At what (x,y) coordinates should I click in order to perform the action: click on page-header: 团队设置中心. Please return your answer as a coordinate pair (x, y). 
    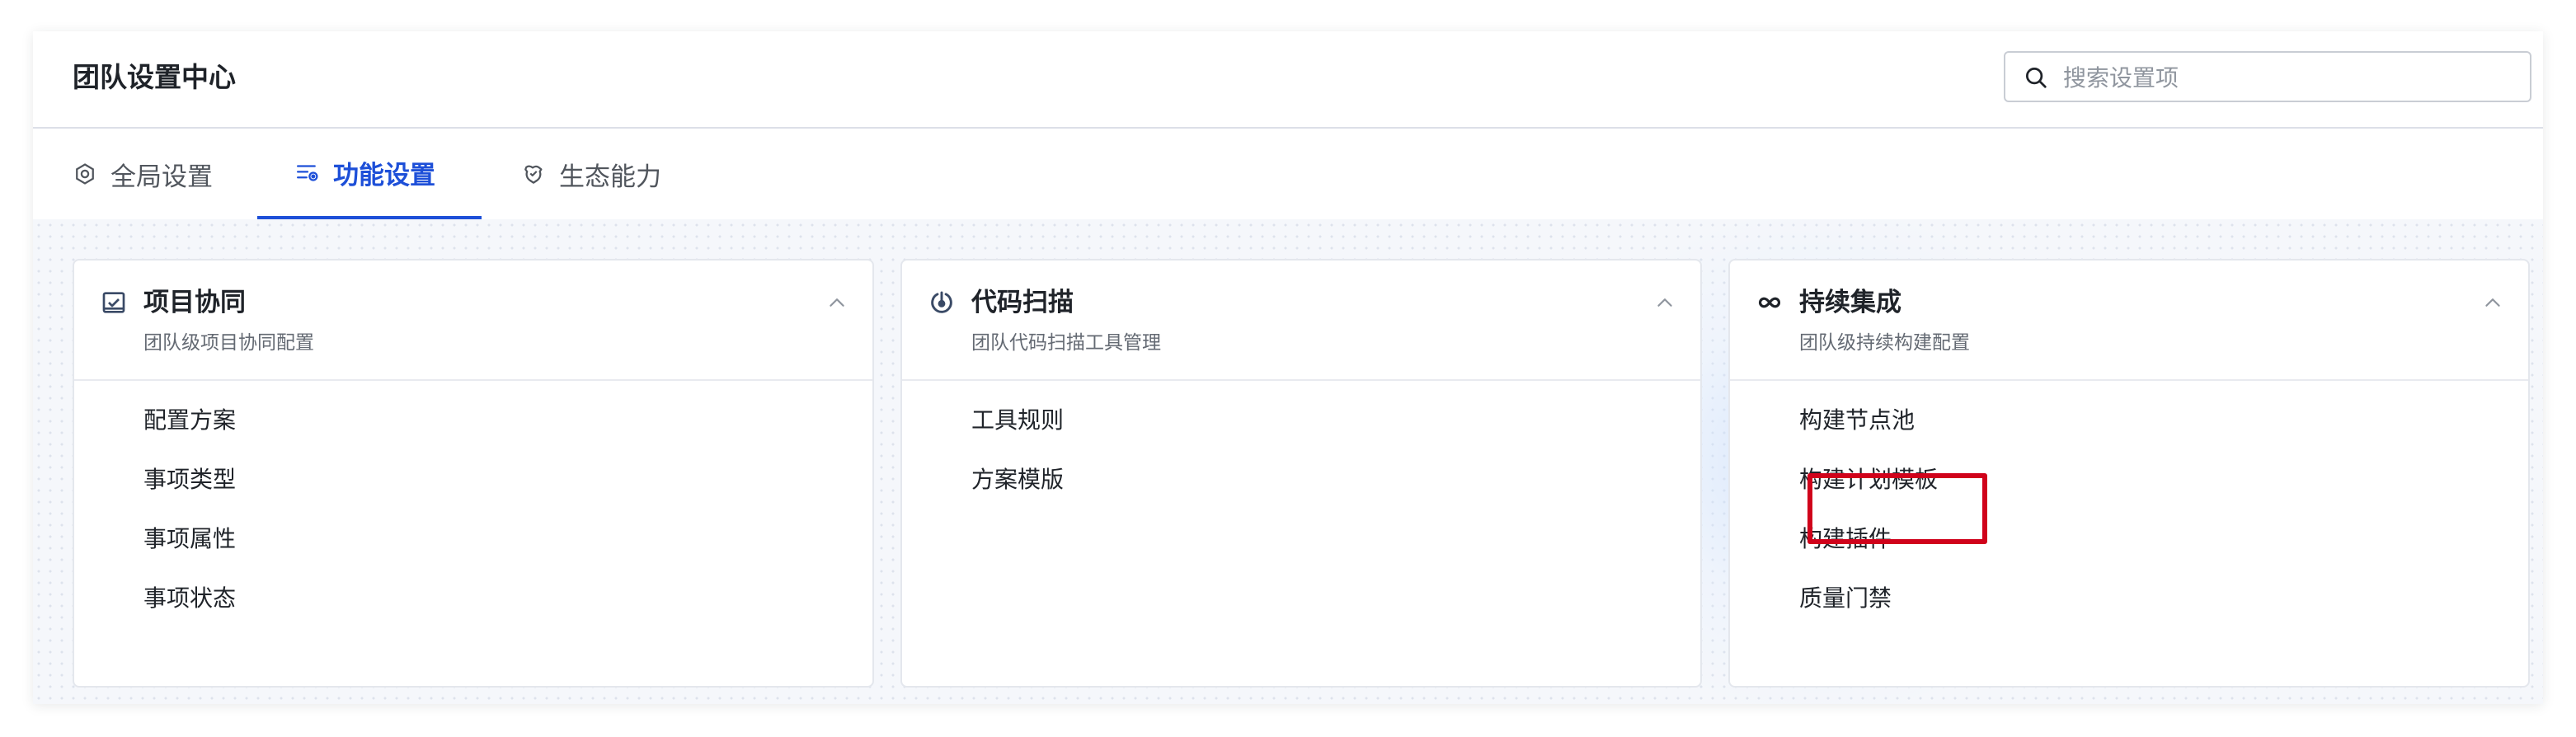
    Looking at the image, I should click on (1288, 80).